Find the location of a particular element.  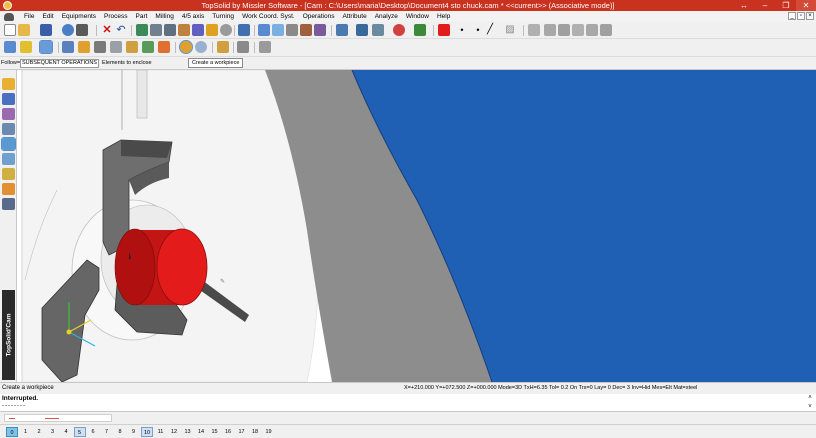

doc-close-button: × is located at coordinates (810, 16).